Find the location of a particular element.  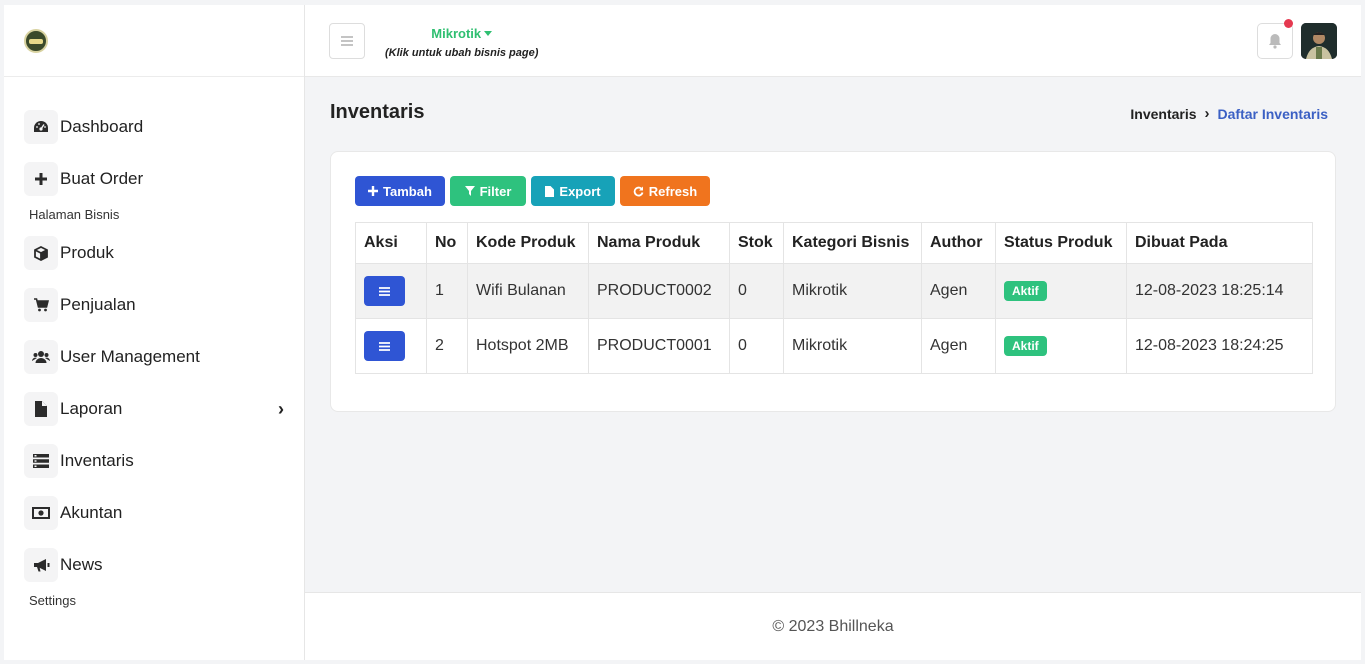

cell-nama-produk: PRODUCT0002 is located at coordinates (659, 291).